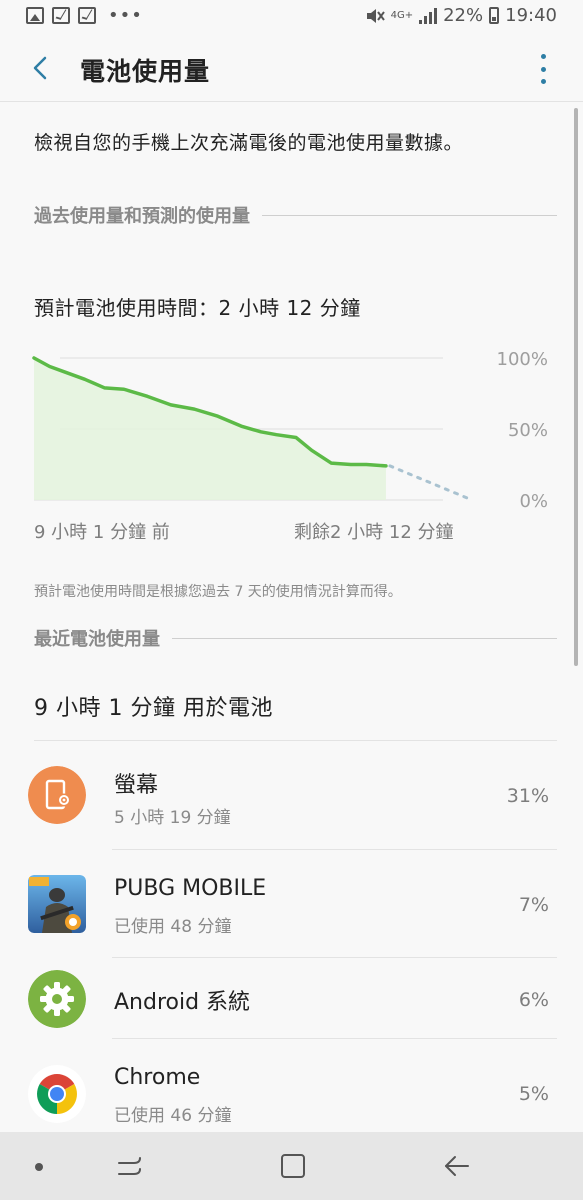 Image resolution: width=583 pixels, height=1200 pixels. Describe the element at coordinates (173, 1116) in the screenshot. I see `app-usage-detail: 已使用 46 分鐘` at that location.